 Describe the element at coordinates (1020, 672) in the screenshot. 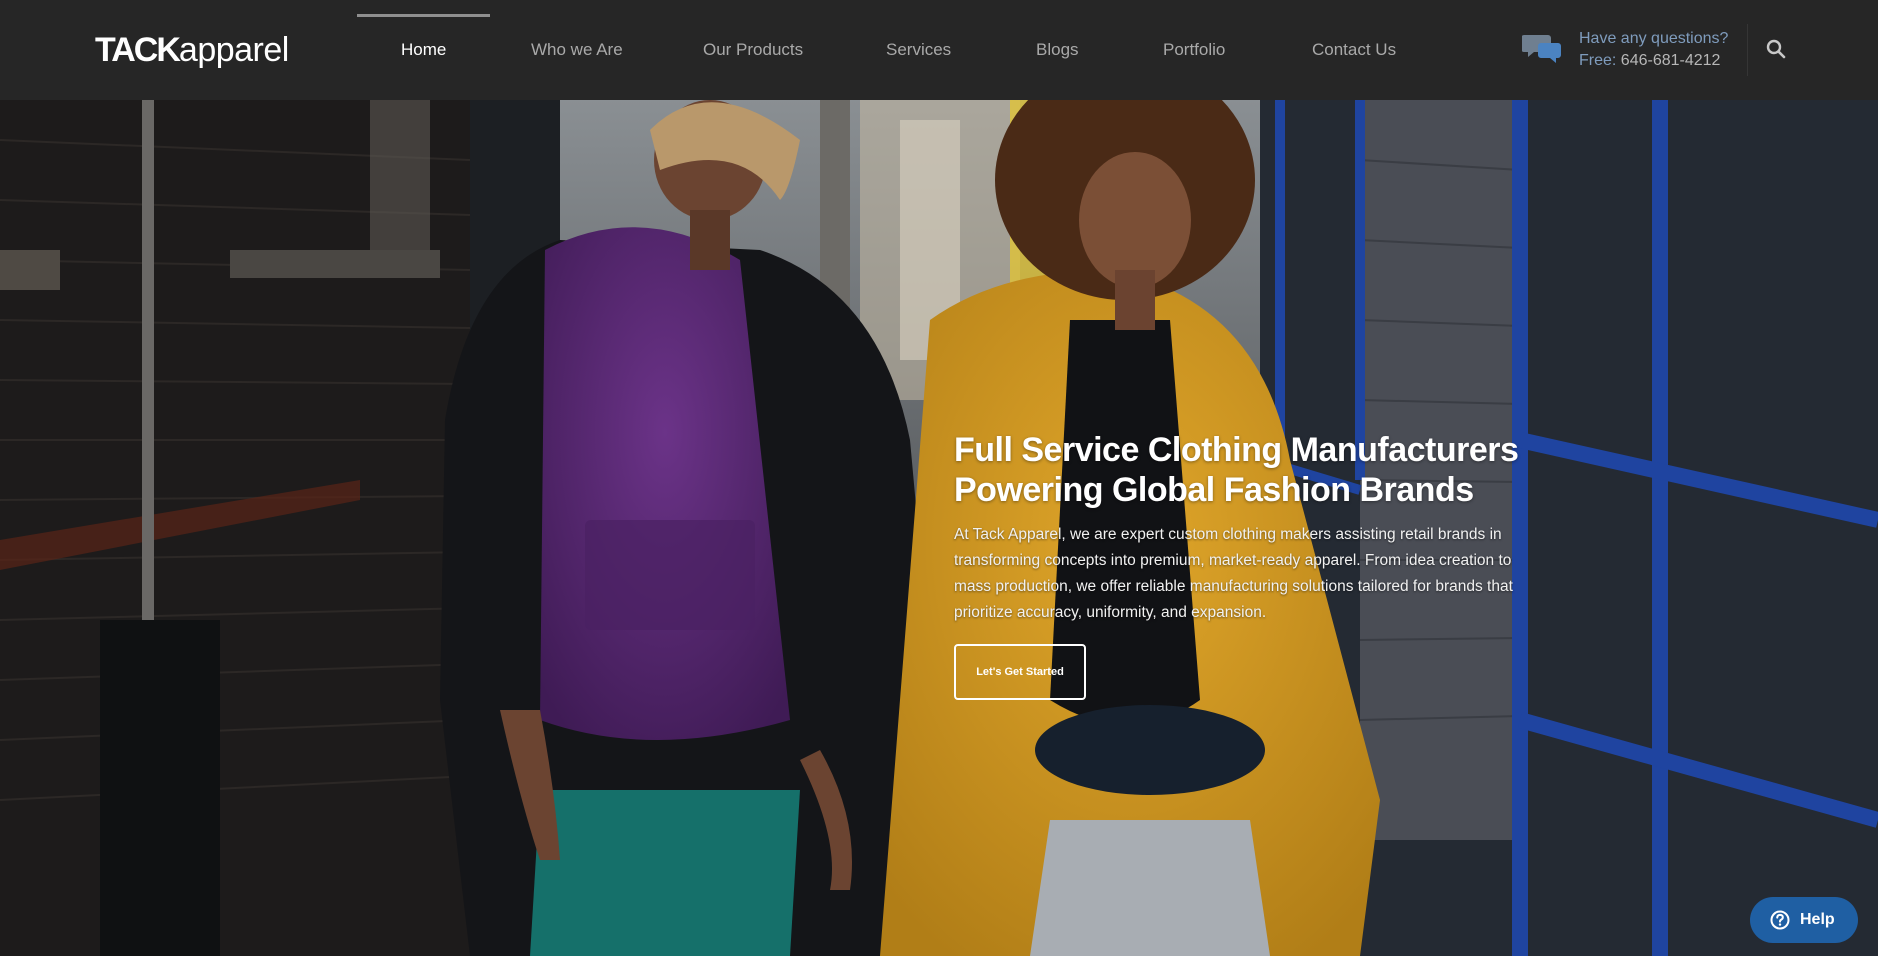

I see `get-started-button: Let's Get Started` at that location.